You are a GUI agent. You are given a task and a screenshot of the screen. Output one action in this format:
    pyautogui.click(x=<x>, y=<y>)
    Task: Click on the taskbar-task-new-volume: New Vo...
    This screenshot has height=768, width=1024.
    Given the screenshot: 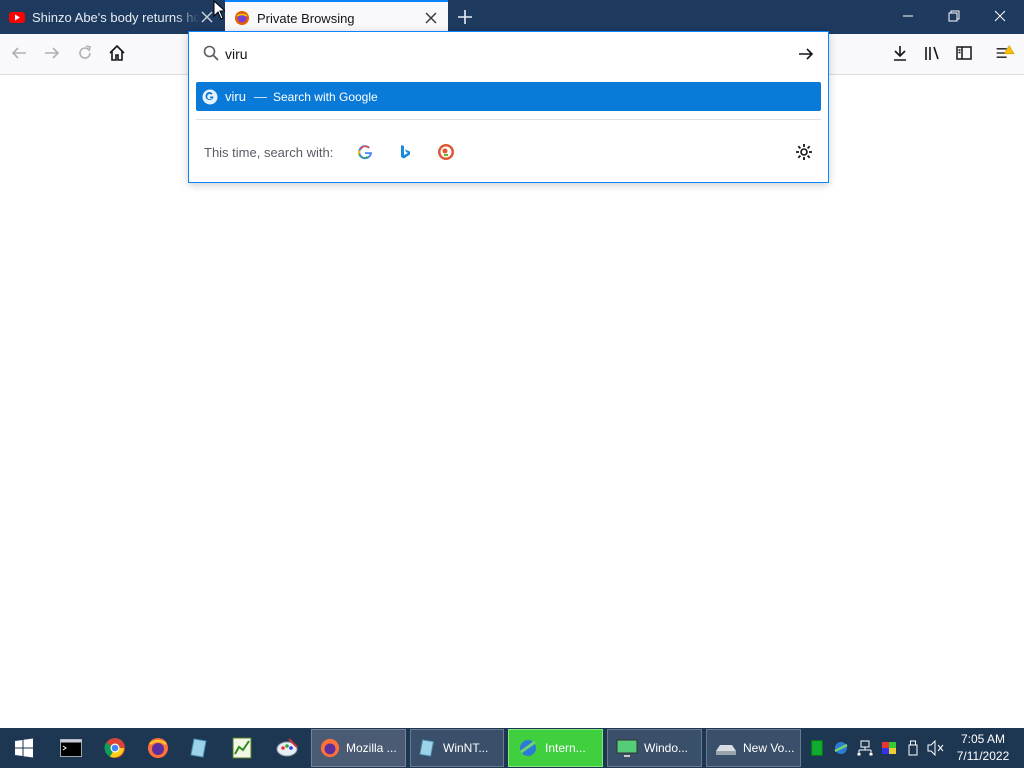 What is the action you would take?
    pyautogui.click(x=753, y=748)
    